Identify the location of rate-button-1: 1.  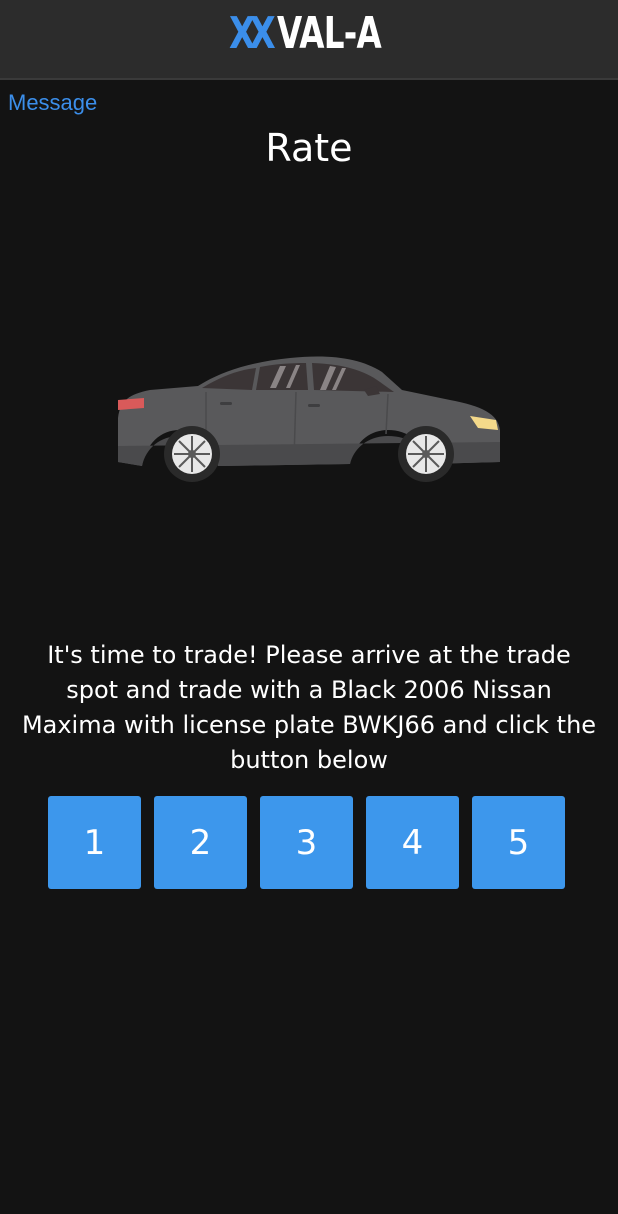
(94, 842).